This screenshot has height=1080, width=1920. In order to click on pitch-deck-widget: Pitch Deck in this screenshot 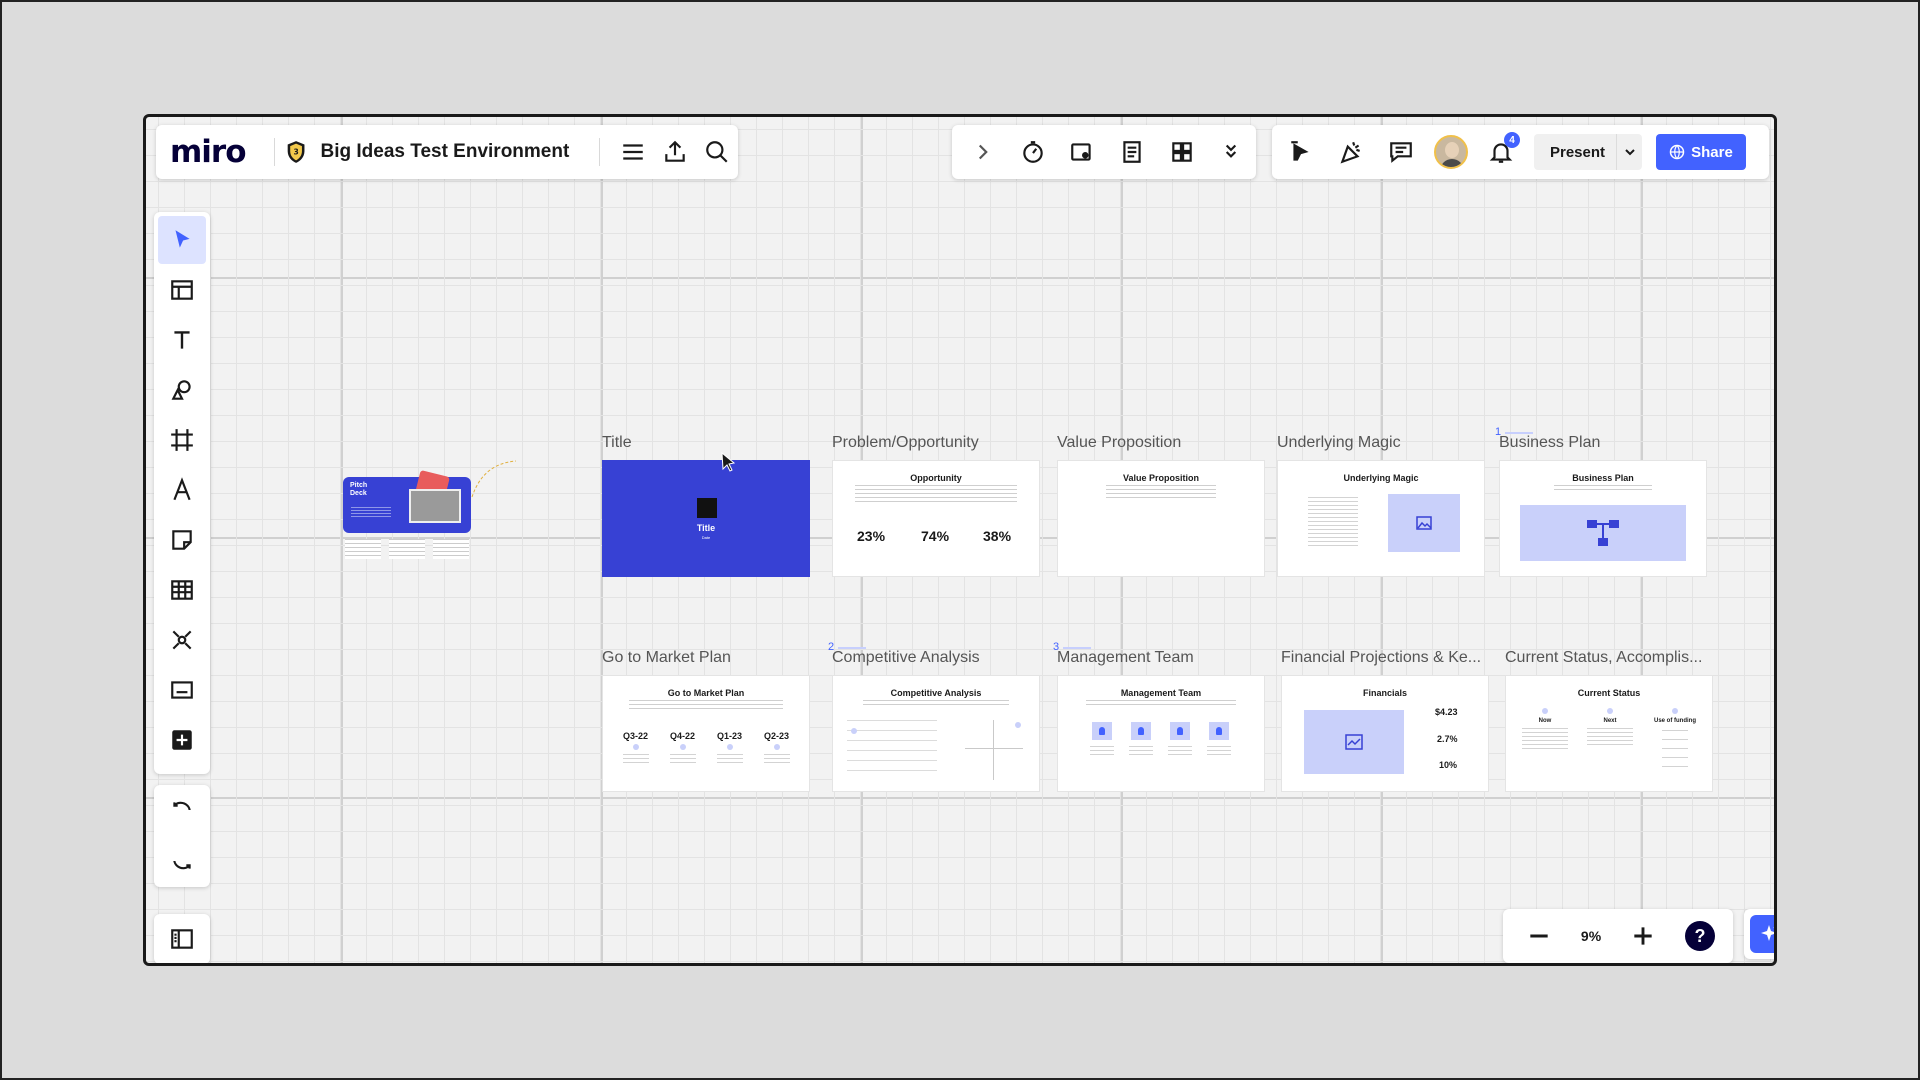, I will do `click(430, 513)`.